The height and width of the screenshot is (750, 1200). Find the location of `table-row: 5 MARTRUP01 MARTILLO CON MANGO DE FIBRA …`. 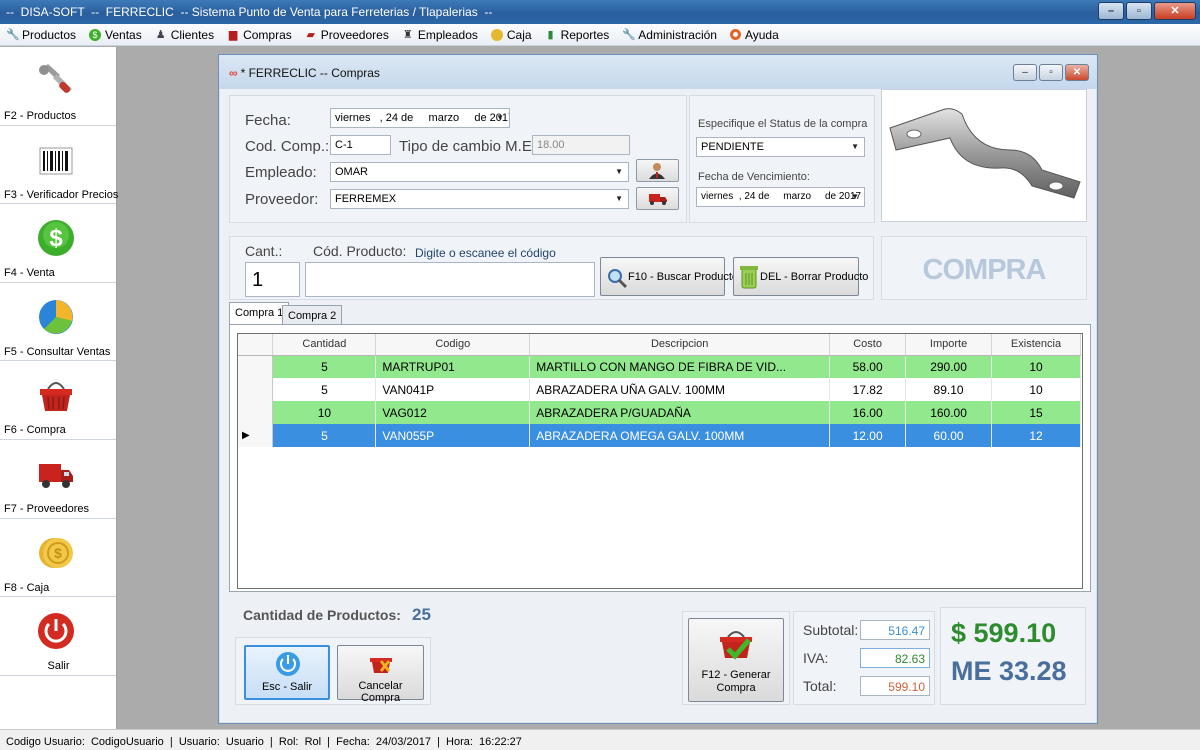

table-row: 5 MARTRUP01 MARTILLO CON MANGO DE FIBRA … is located at coordinates (659, 366).